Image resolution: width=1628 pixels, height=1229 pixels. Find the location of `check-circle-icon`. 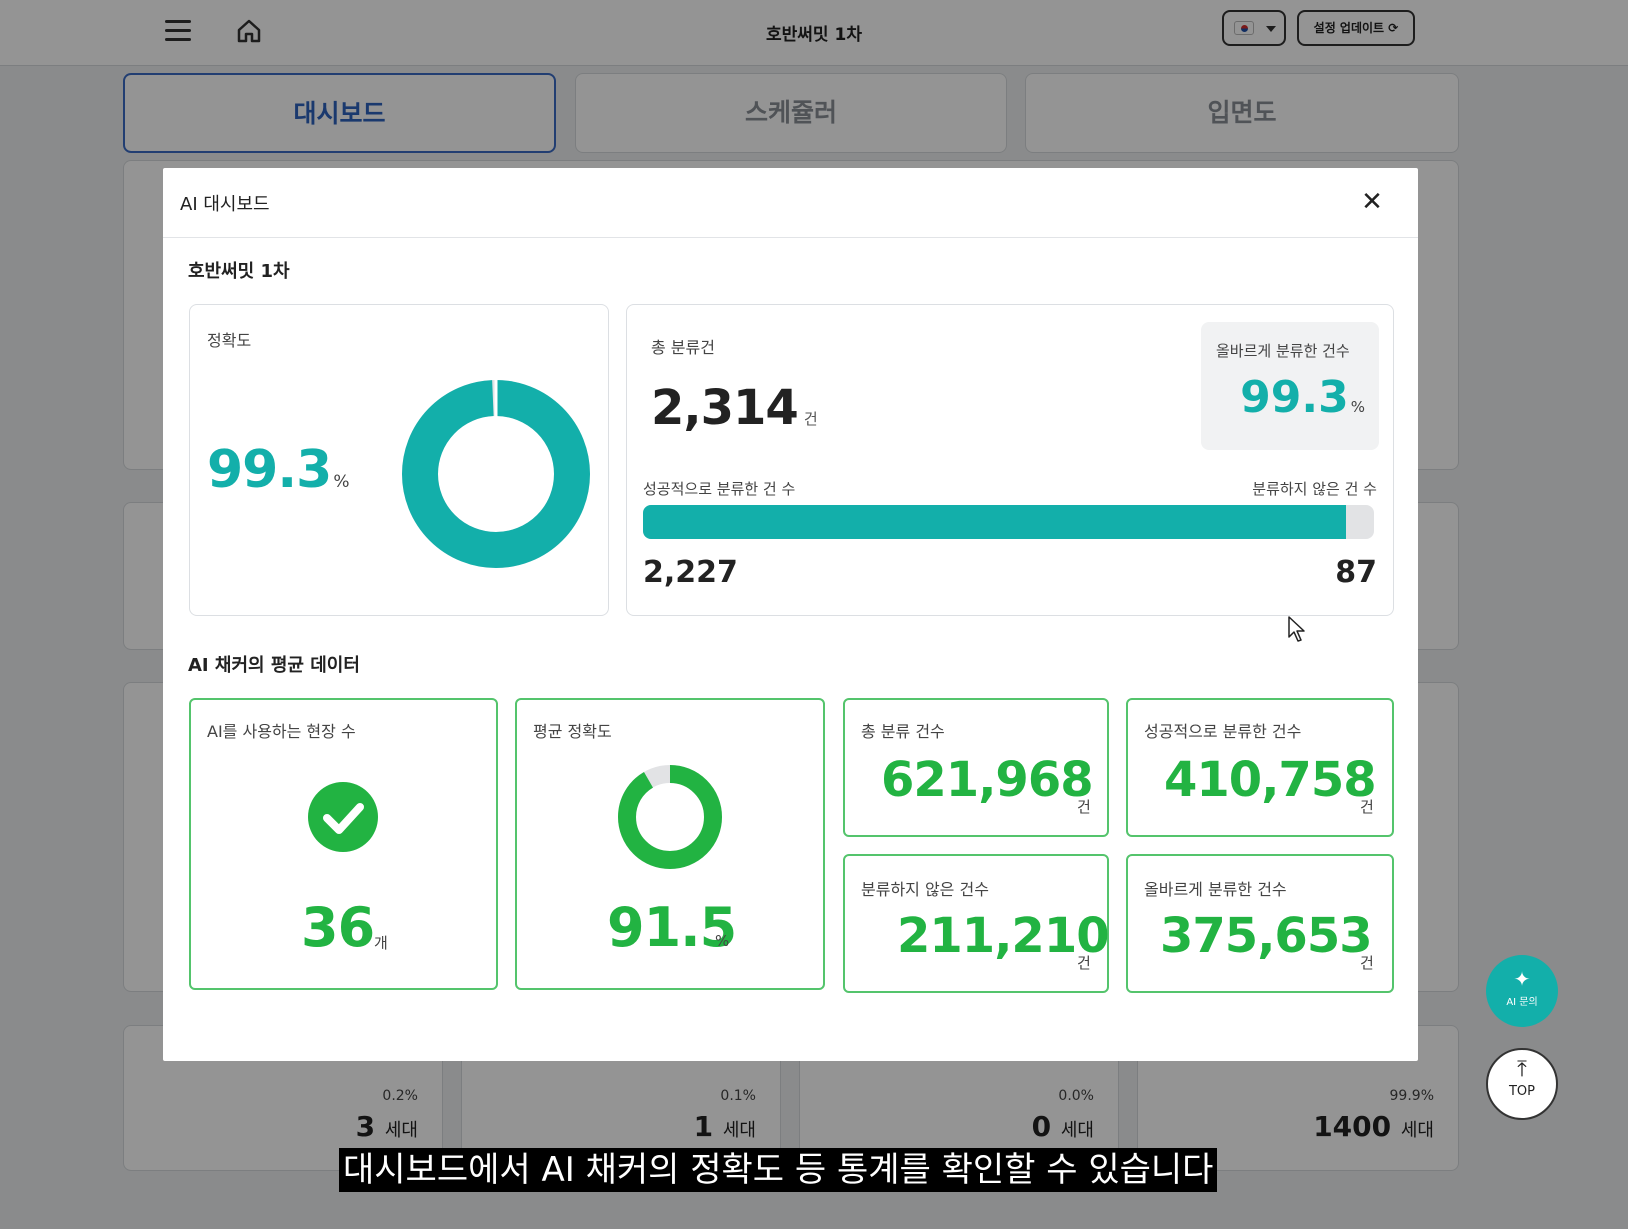

check-circle-icon is located at coordinates (343, 817).